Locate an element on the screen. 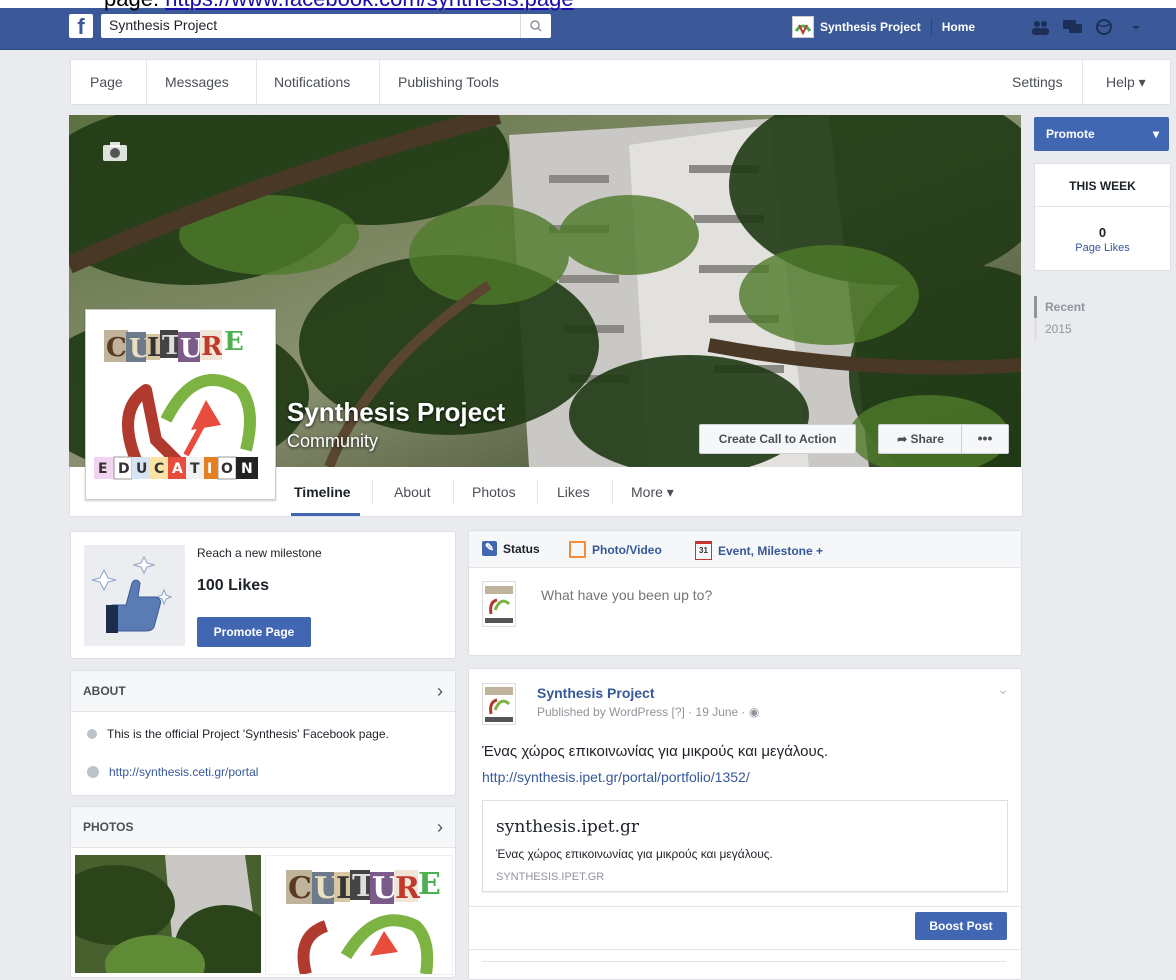 The width and height of the screenshot is (1176, 980). tab-more: More ▾ is located at coordinates (652, 491).